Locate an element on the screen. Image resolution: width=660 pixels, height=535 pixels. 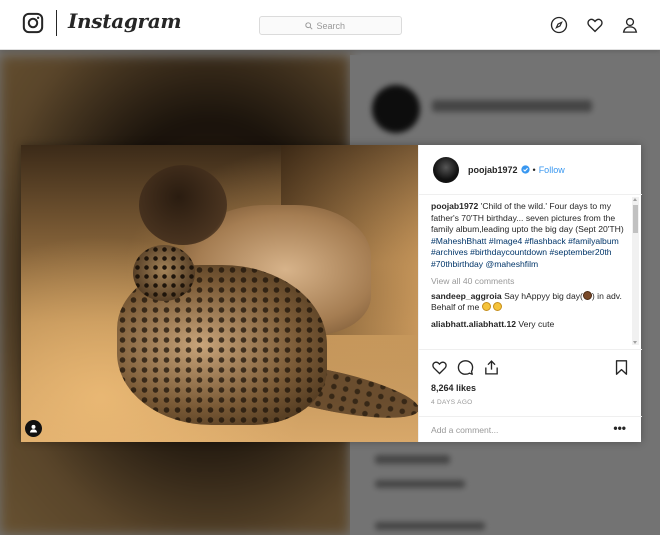
hashtag: #Image4 is located at coordinates (505, 241).